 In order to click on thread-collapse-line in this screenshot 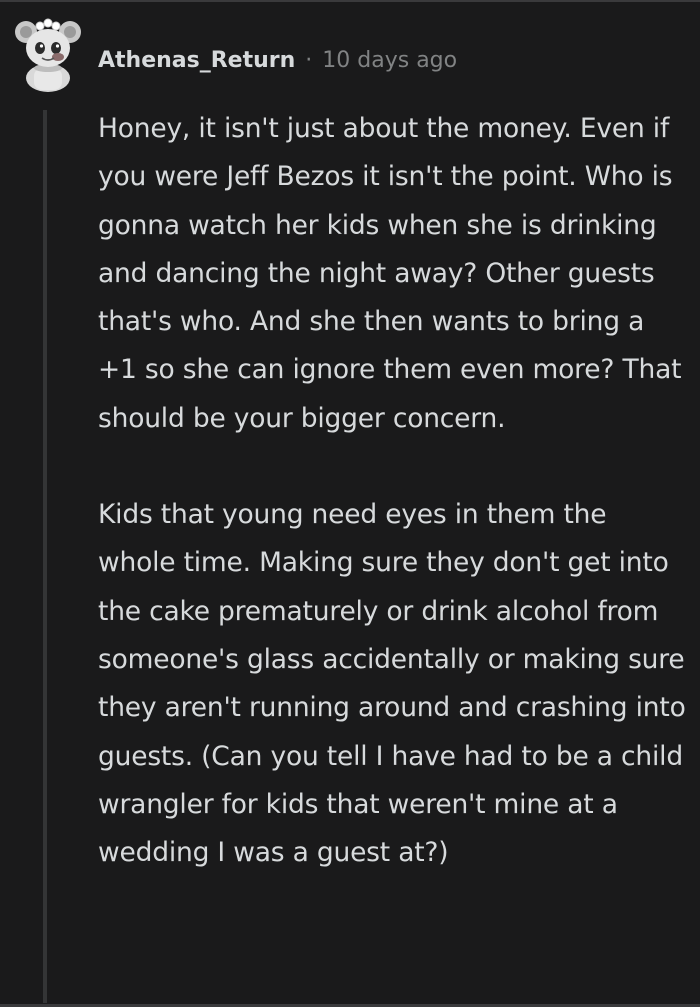, I will do `click(45, 556)`.